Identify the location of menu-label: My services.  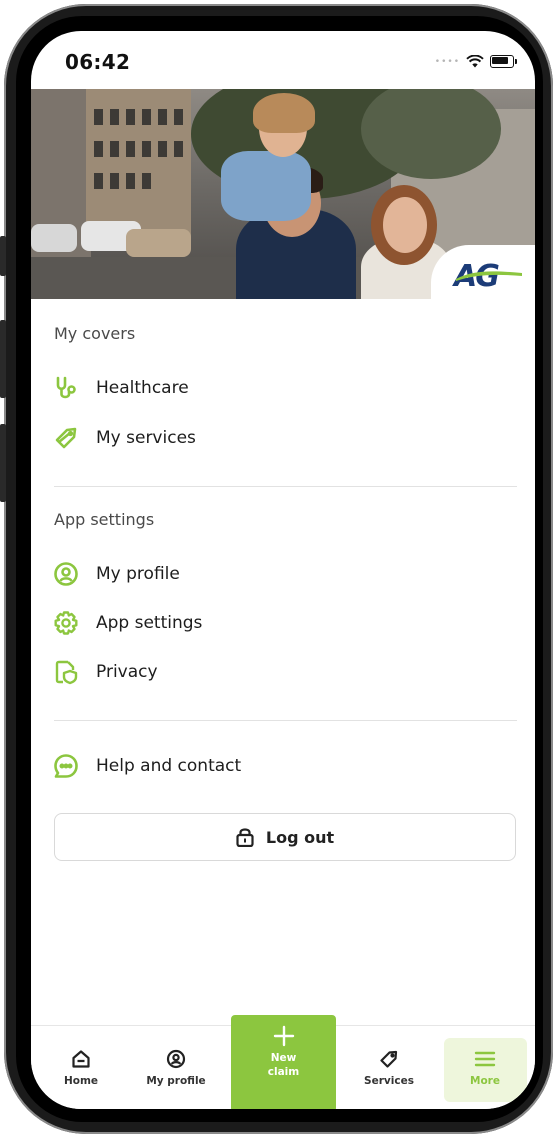
(146, 438).